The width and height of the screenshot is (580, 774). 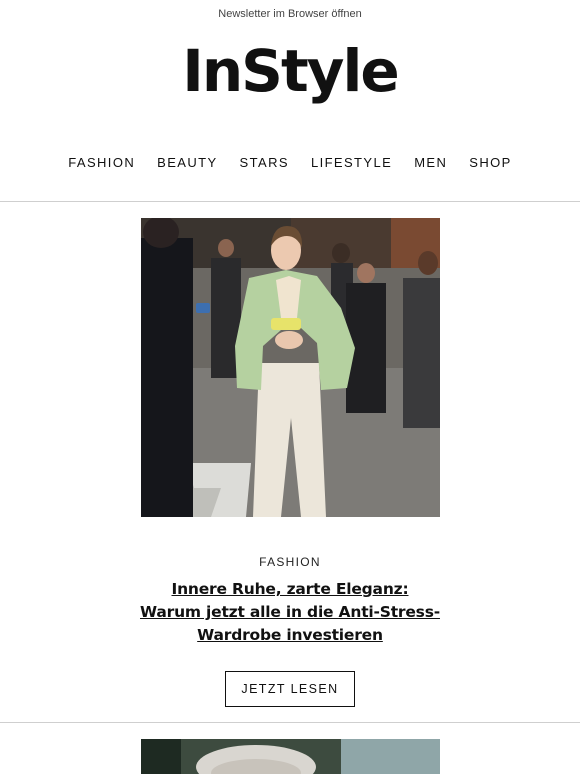 I want to click on instyle-logo: InStyle, so click(x=290, y=71).